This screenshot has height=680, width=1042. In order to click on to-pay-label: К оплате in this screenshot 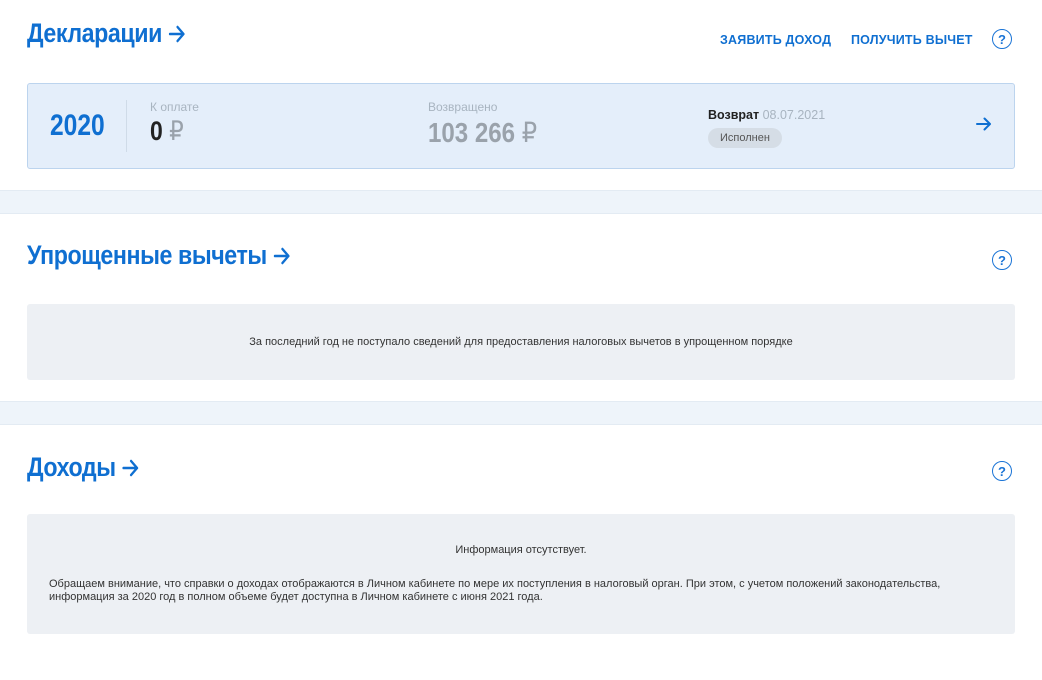, I will do `click(174, 107)`.